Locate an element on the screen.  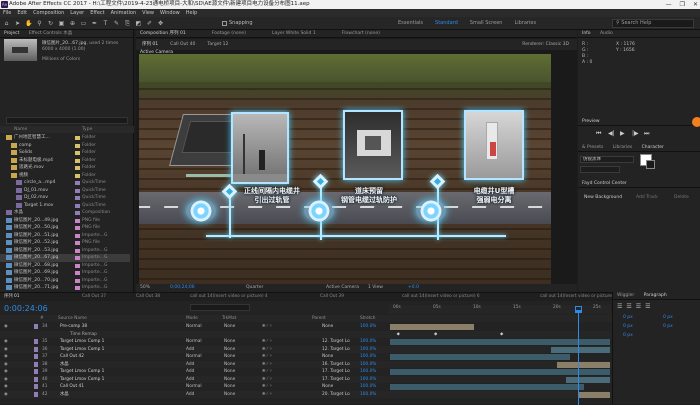
search-help-input: ⚲ Search Help is located at coordinates (653, 23).